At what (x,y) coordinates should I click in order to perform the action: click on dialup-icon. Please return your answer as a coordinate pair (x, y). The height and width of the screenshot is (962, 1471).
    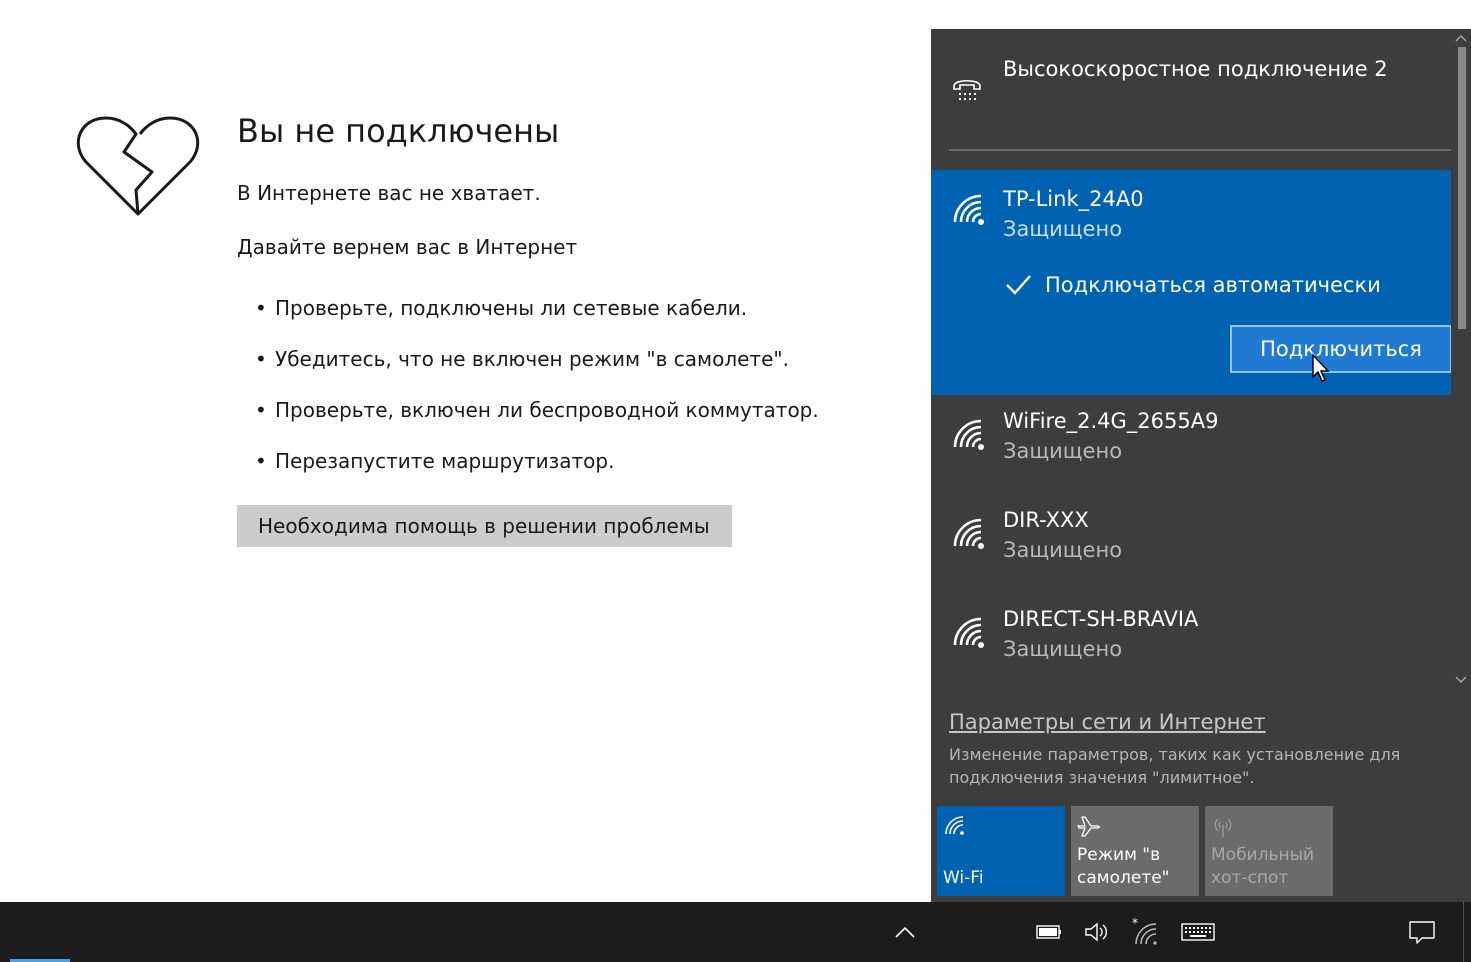
    Looking at the image, I should click on (967, 89).